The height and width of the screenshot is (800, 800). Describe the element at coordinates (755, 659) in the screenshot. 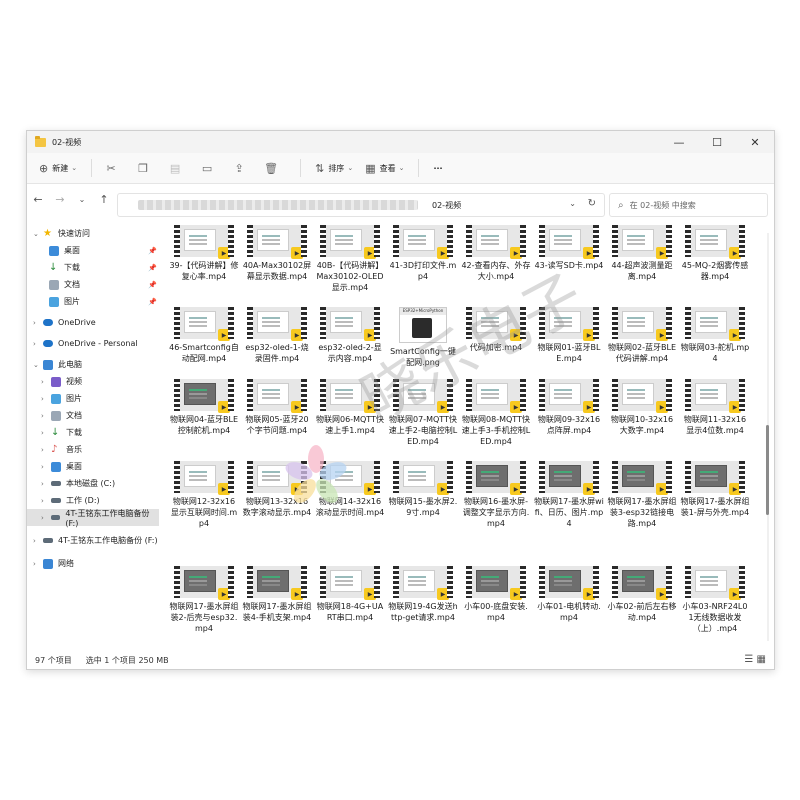

I see `view-toggle-icon: ☰ ▦` at that location.